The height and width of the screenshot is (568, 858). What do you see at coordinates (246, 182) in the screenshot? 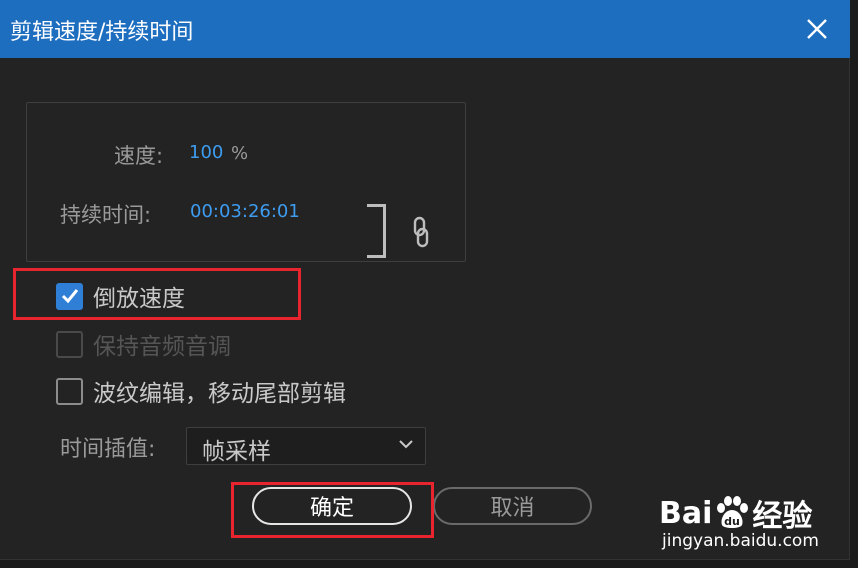
I see `speed-duration-panel` at bounding box center [246, 182].